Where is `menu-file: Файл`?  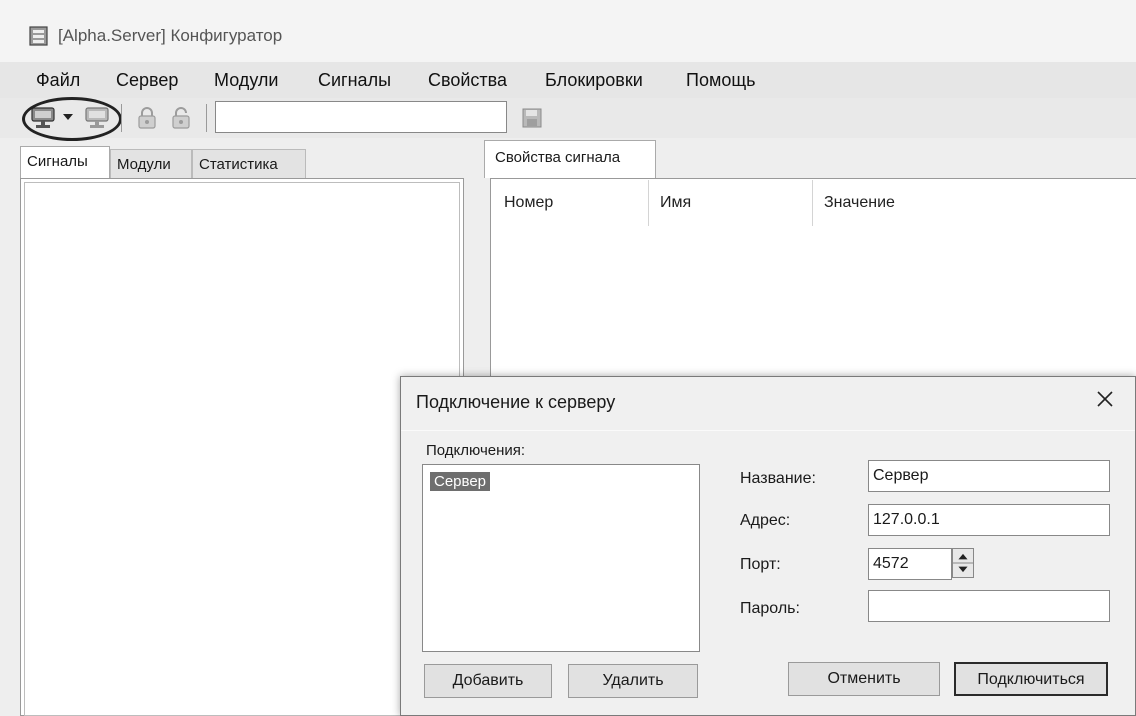 menu-file: Файл is located at coordinates (58, 80).